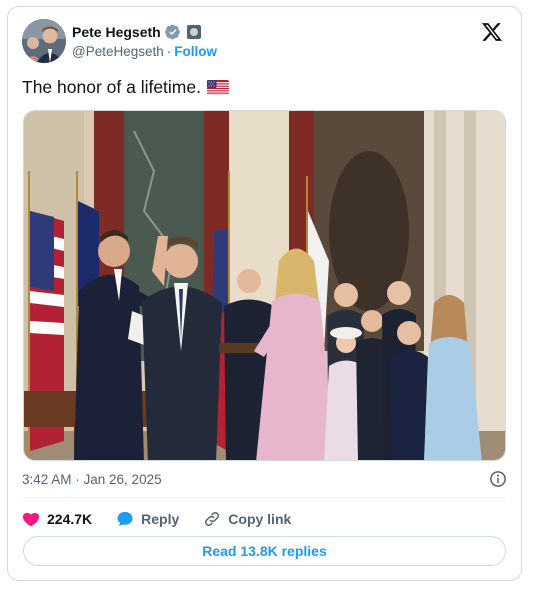 Image resolution: width=540 pixels, height=593 pixels. I want to click on tweet-header: Pete Hegseth @PeteHegseth · Follow, so click(264, 42).